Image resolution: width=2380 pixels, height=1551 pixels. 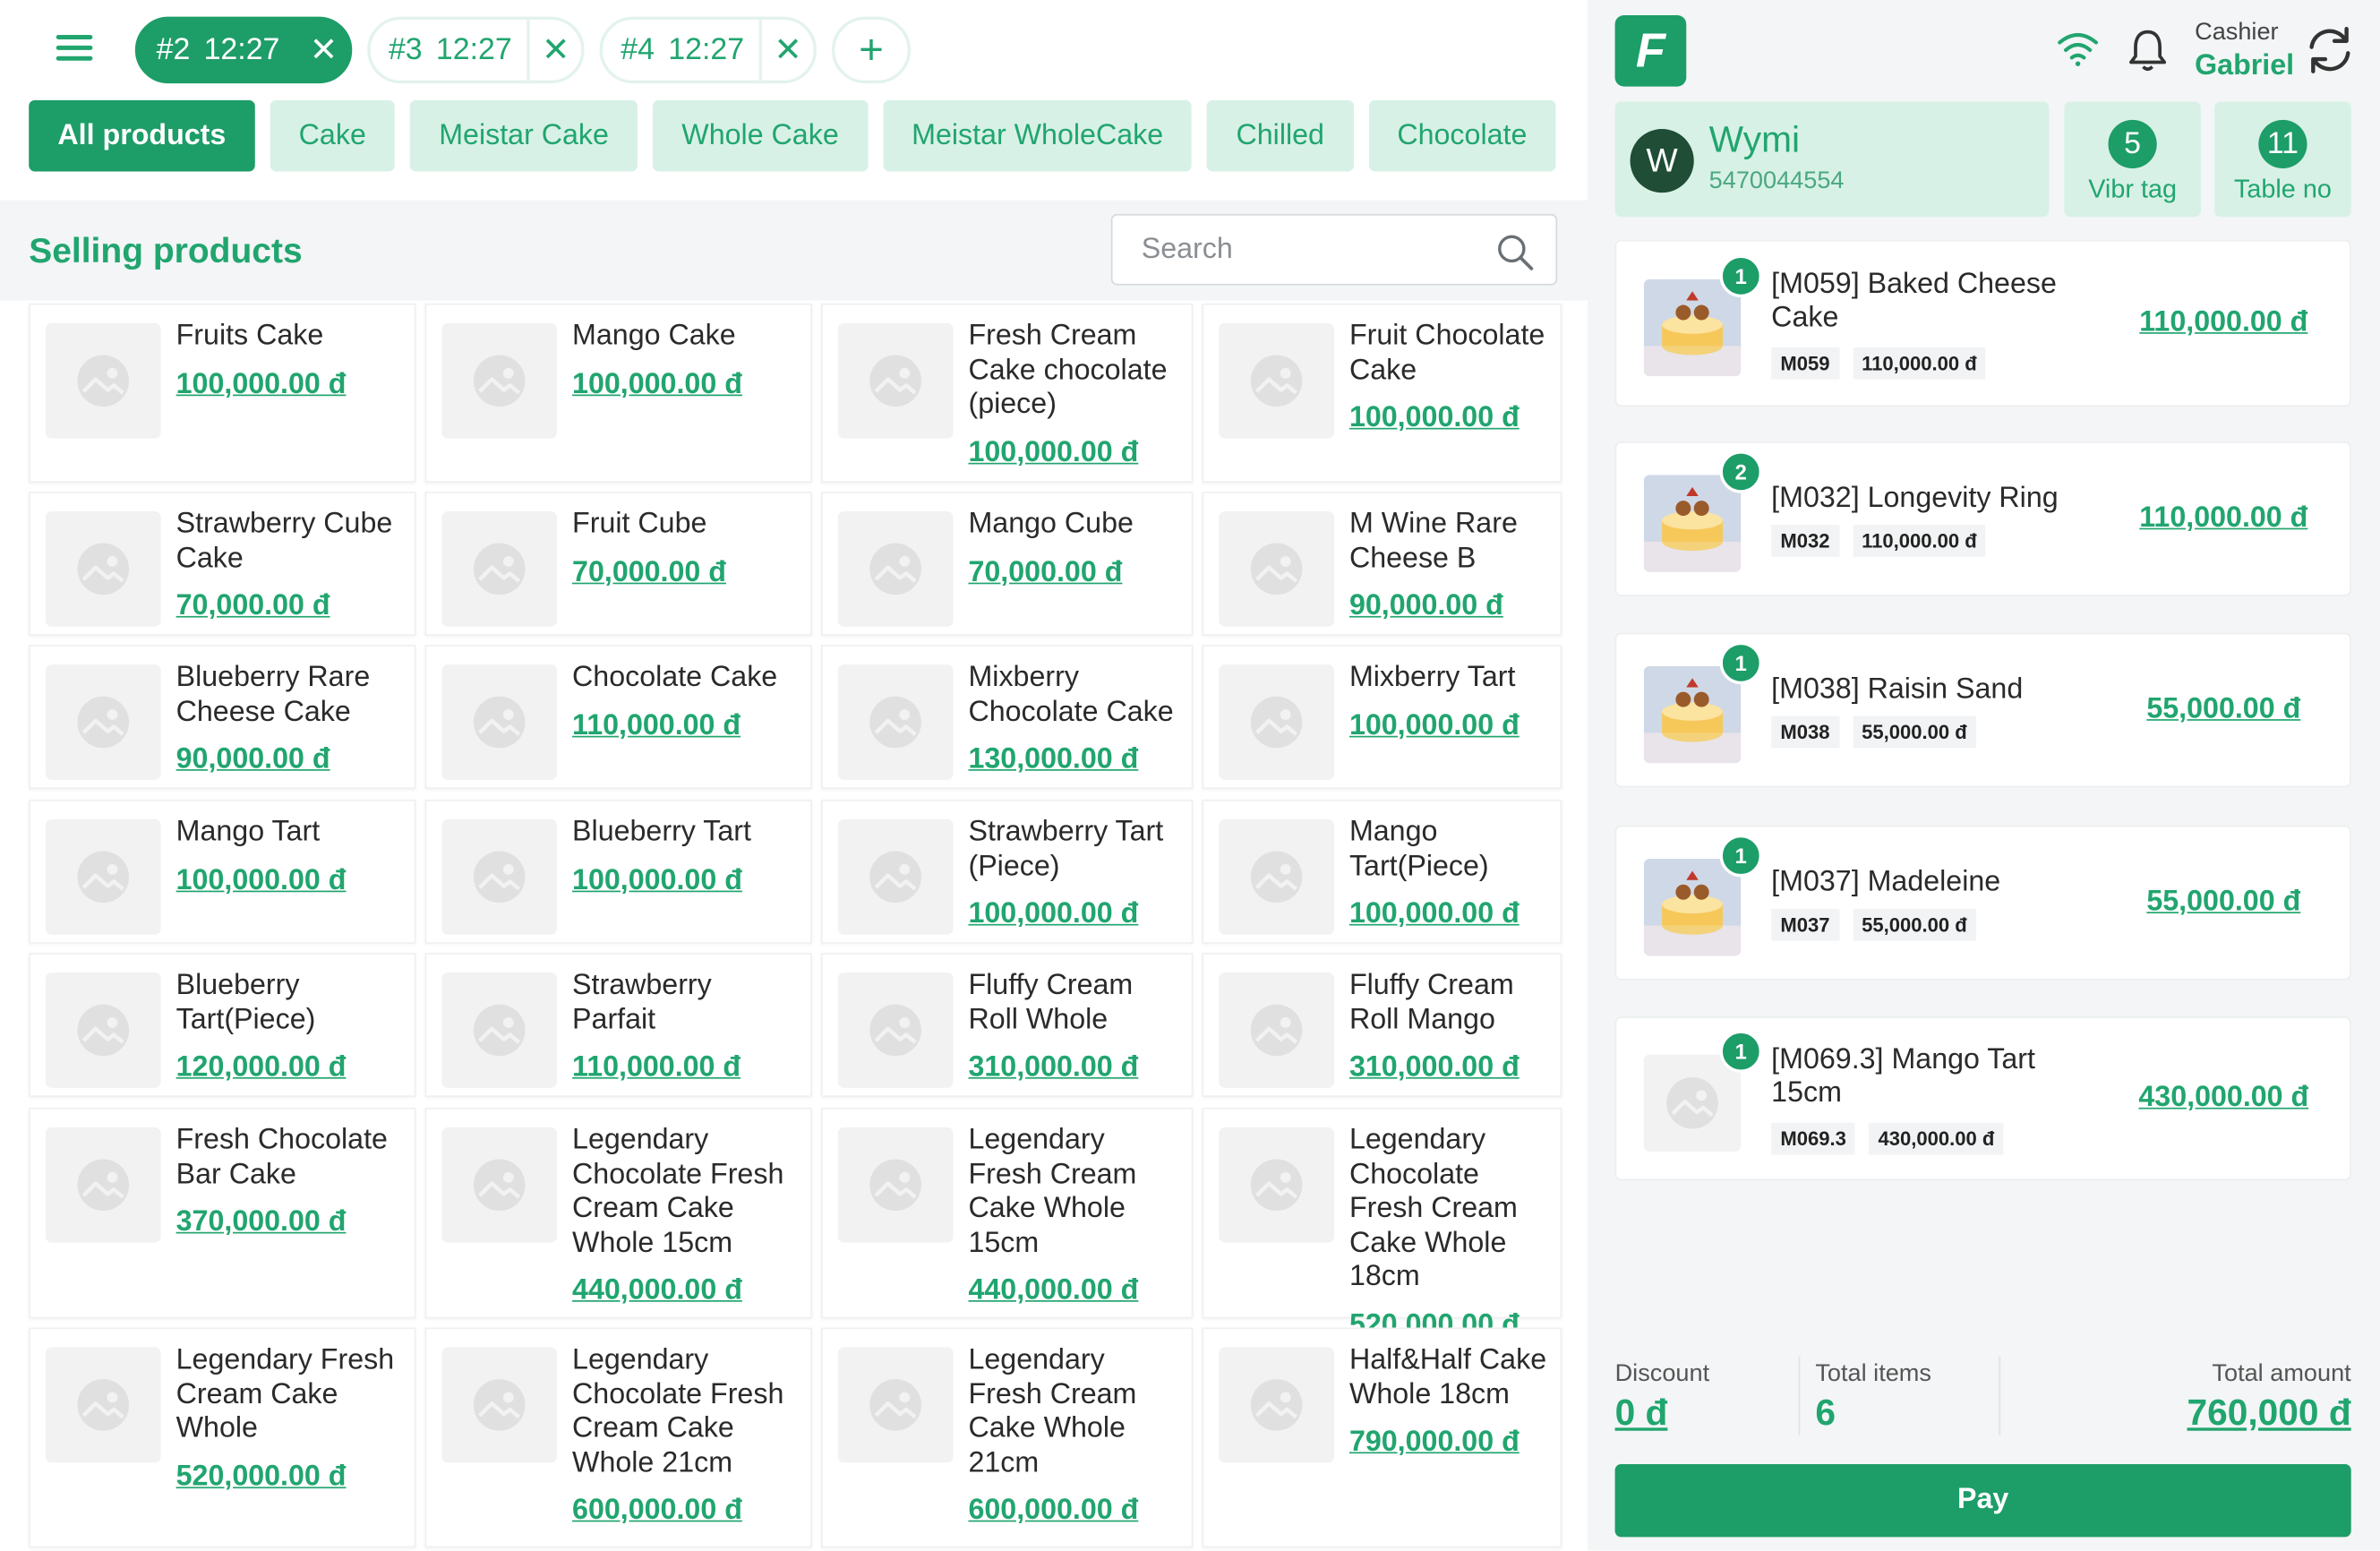 What do you see at coordinates (1007, 563) in the screenshot?
I see `product-card: Mango Cube 70,000.00 đ` at bounding box center [1007, 563].